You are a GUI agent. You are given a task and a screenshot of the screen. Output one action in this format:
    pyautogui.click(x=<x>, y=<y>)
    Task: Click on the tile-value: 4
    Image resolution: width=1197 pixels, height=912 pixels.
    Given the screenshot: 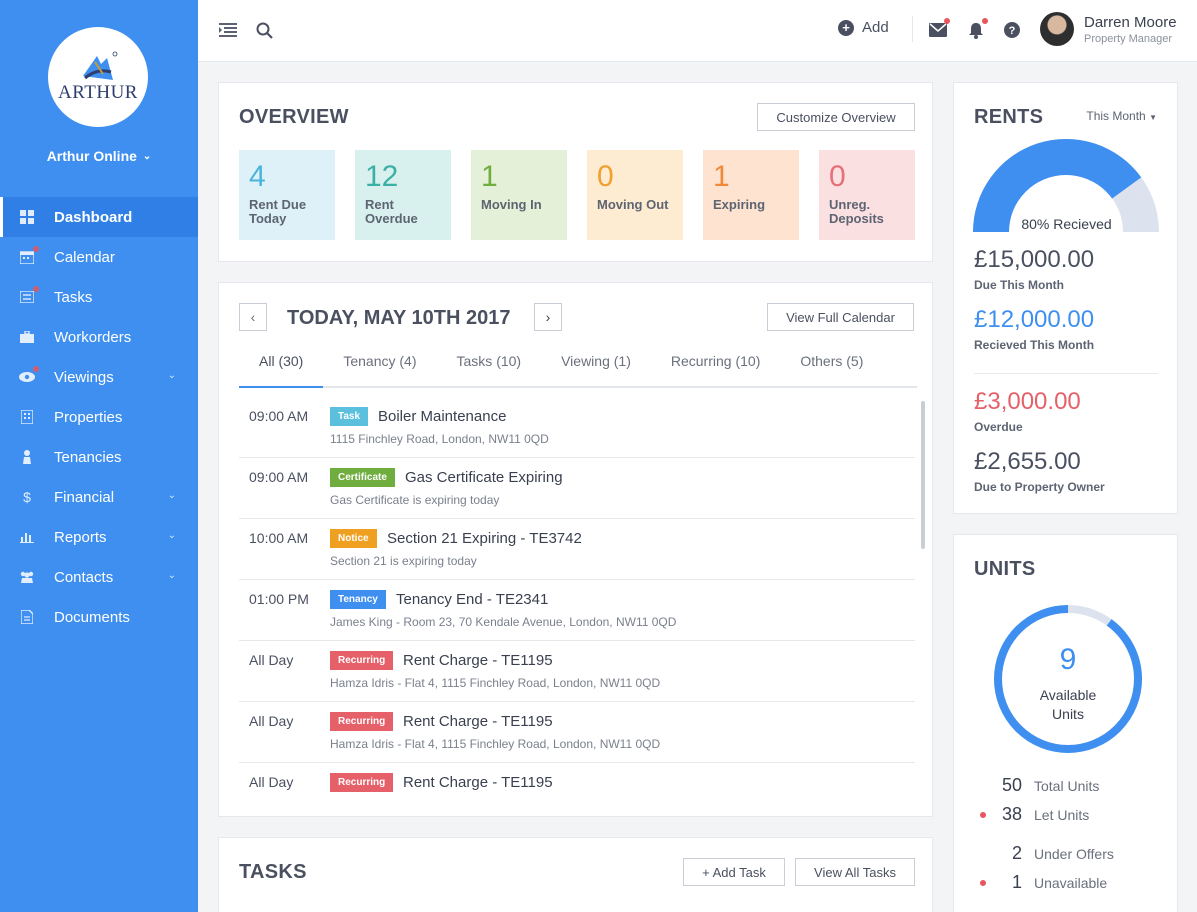 What is the action you would take?
    pyautogui.click(x=257, y=176)
    